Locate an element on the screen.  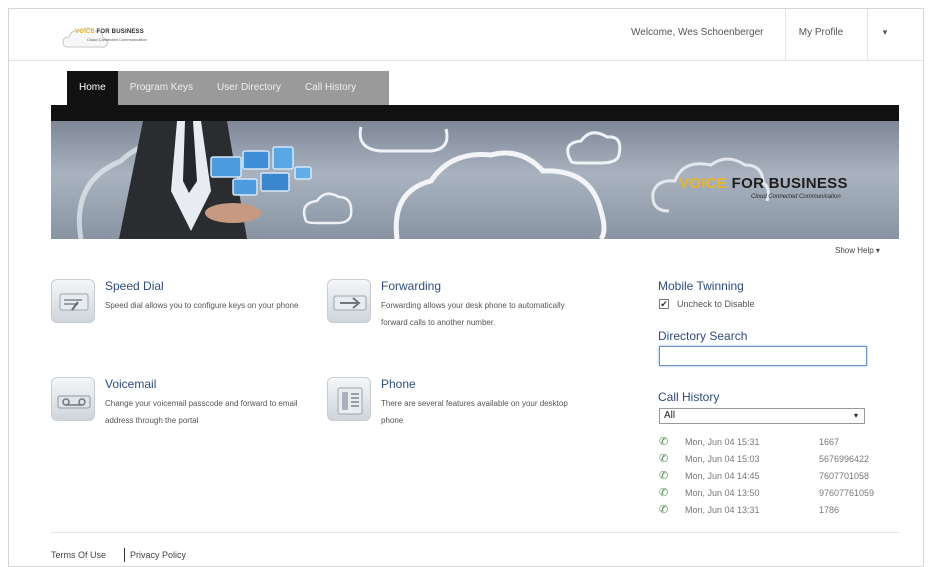
uncheck-to-disable-label: Uncheck to Disable is located at coordinates (716, 304).